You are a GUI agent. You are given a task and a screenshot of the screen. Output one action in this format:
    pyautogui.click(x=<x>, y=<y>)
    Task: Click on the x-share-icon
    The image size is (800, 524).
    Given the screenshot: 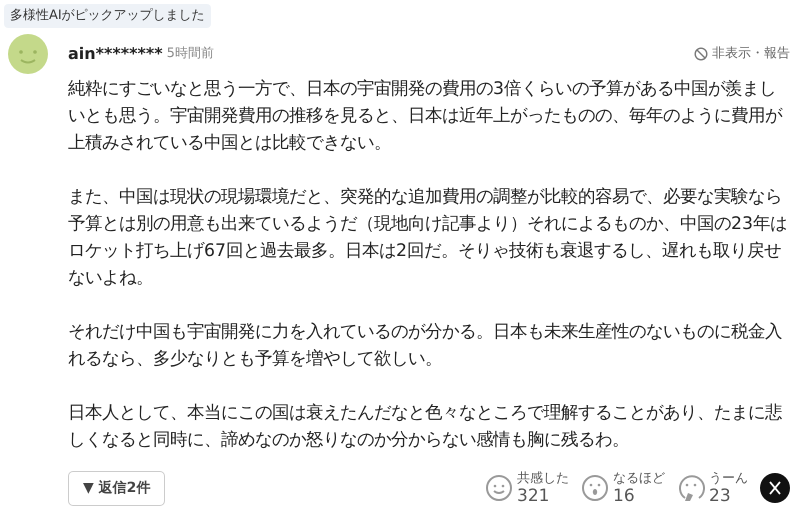 What is the action you would take?
    pyautogui.click(x=775, y=488)
    